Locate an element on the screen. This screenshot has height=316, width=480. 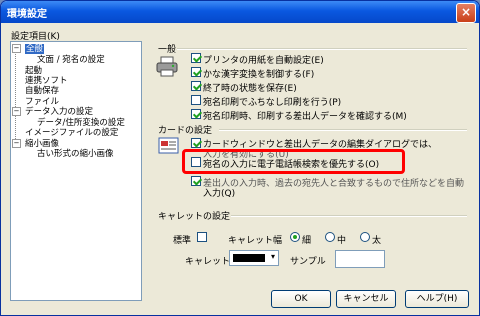
tree-item-file: ファイル is located at coordinates (42, 102).